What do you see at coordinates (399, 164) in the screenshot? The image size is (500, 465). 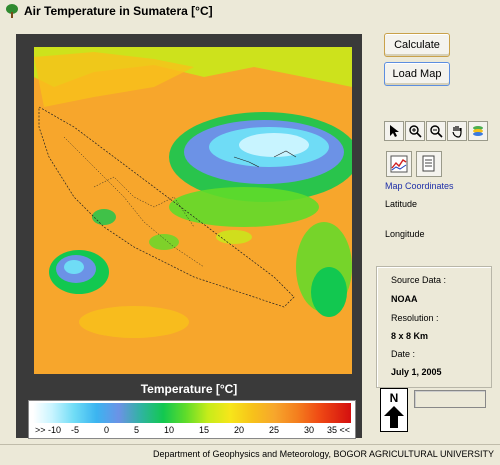 I see `chart-icon` at bounding box center [399, 164].